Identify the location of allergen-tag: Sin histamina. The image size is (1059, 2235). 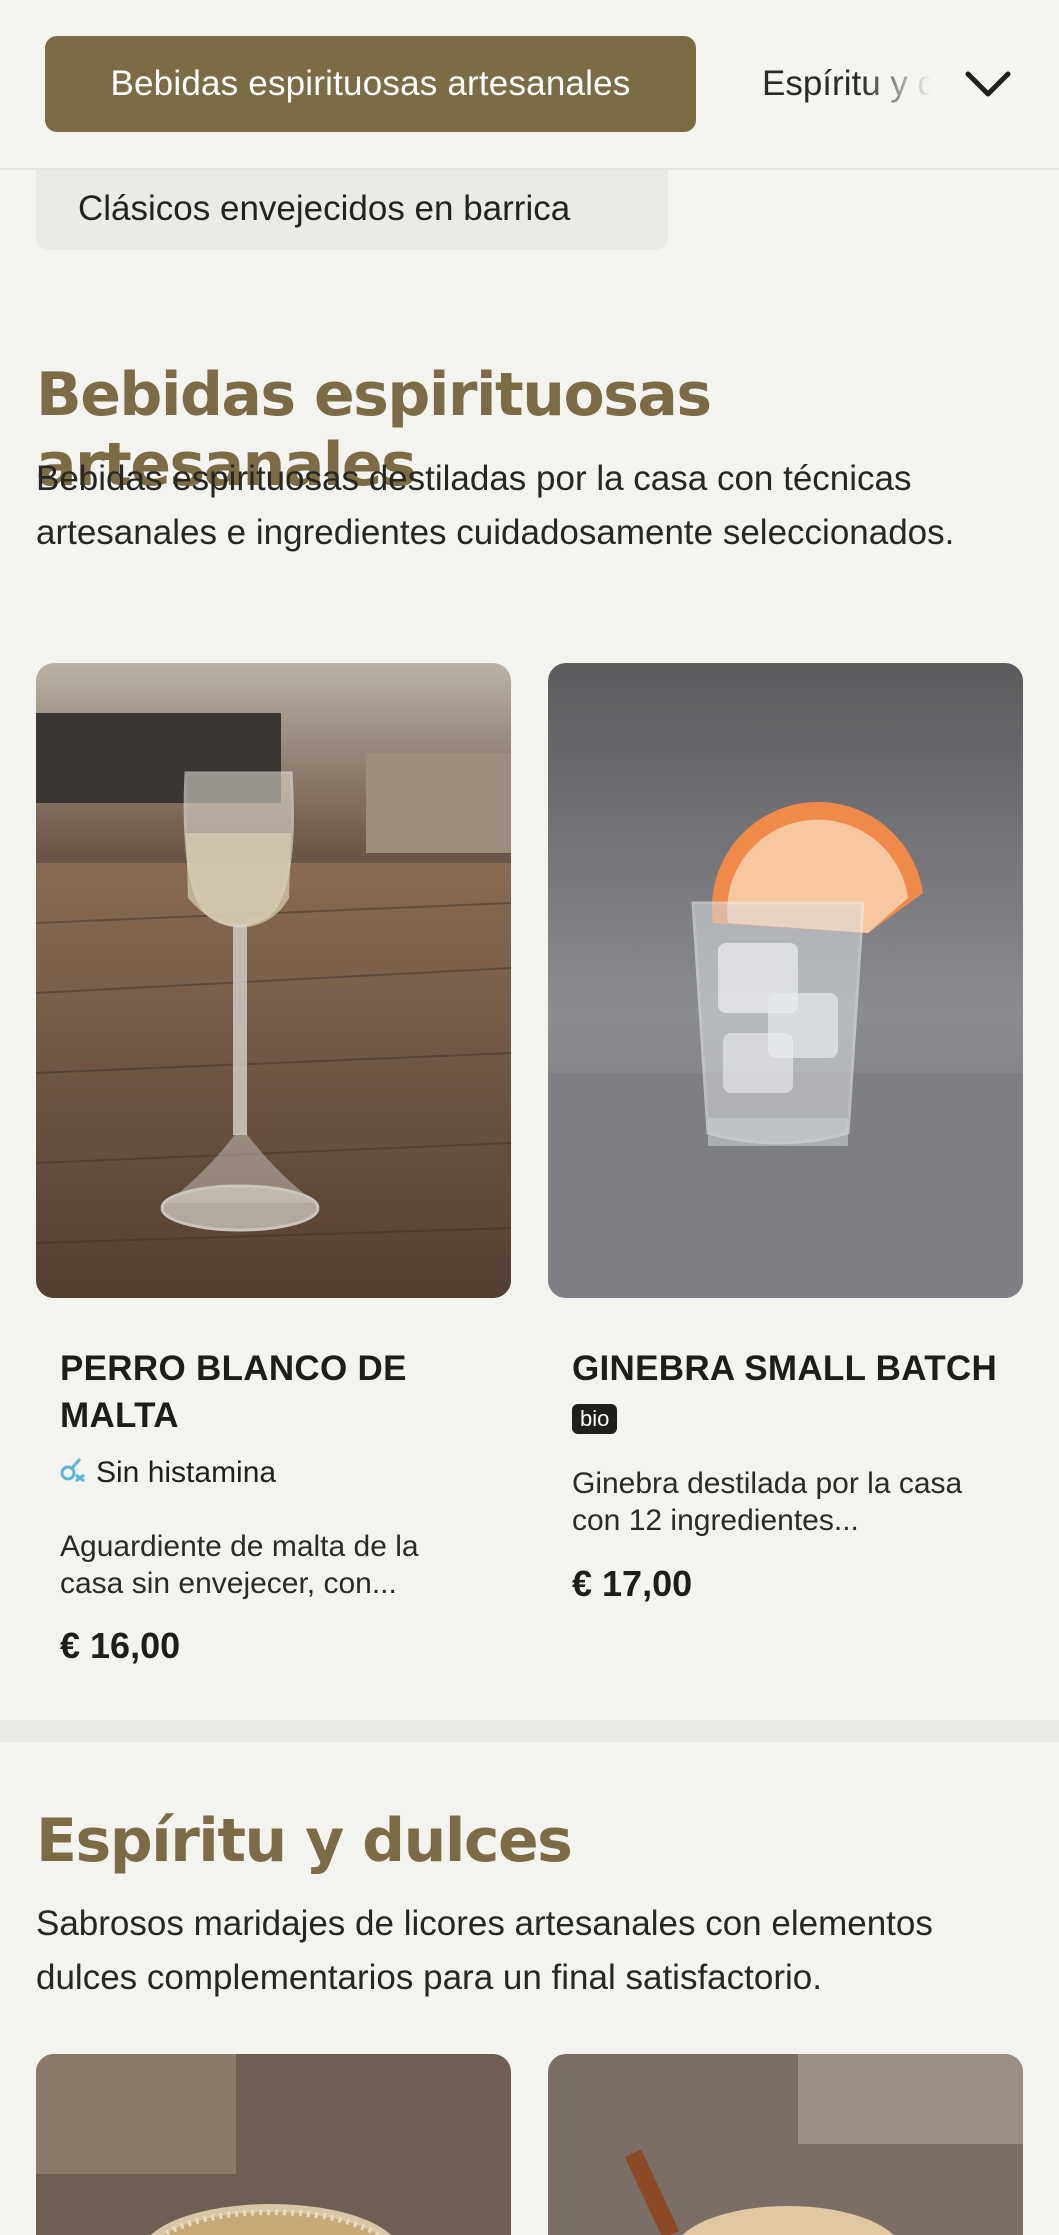
(167, 1473).